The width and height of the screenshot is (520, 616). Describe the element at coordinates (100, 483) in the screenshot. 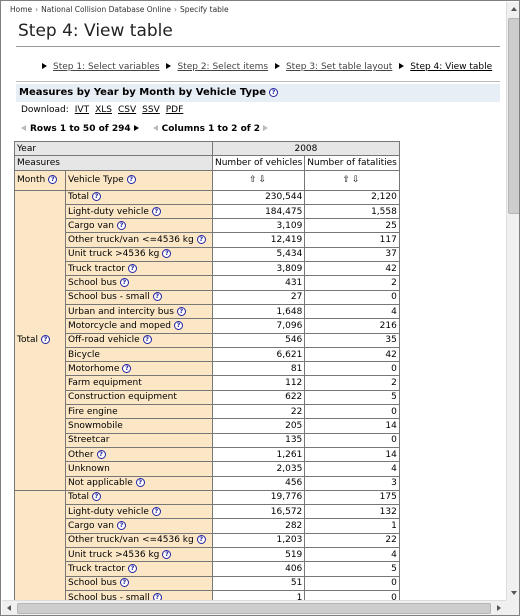

I see `vehicle-type-label: Not applicable` at that location.